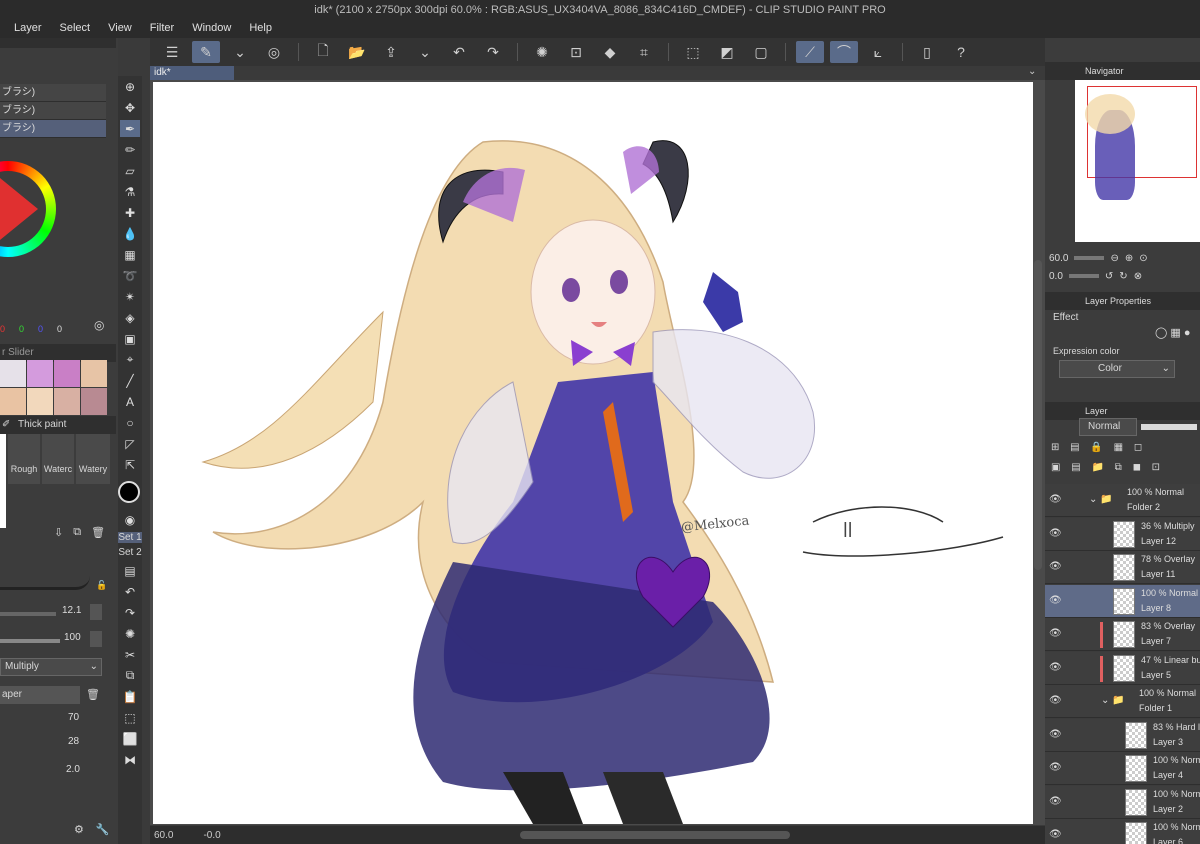 This screenshot has height=844, width=1200. I want to click on gradient-icon: ▣, so click(130, 338).